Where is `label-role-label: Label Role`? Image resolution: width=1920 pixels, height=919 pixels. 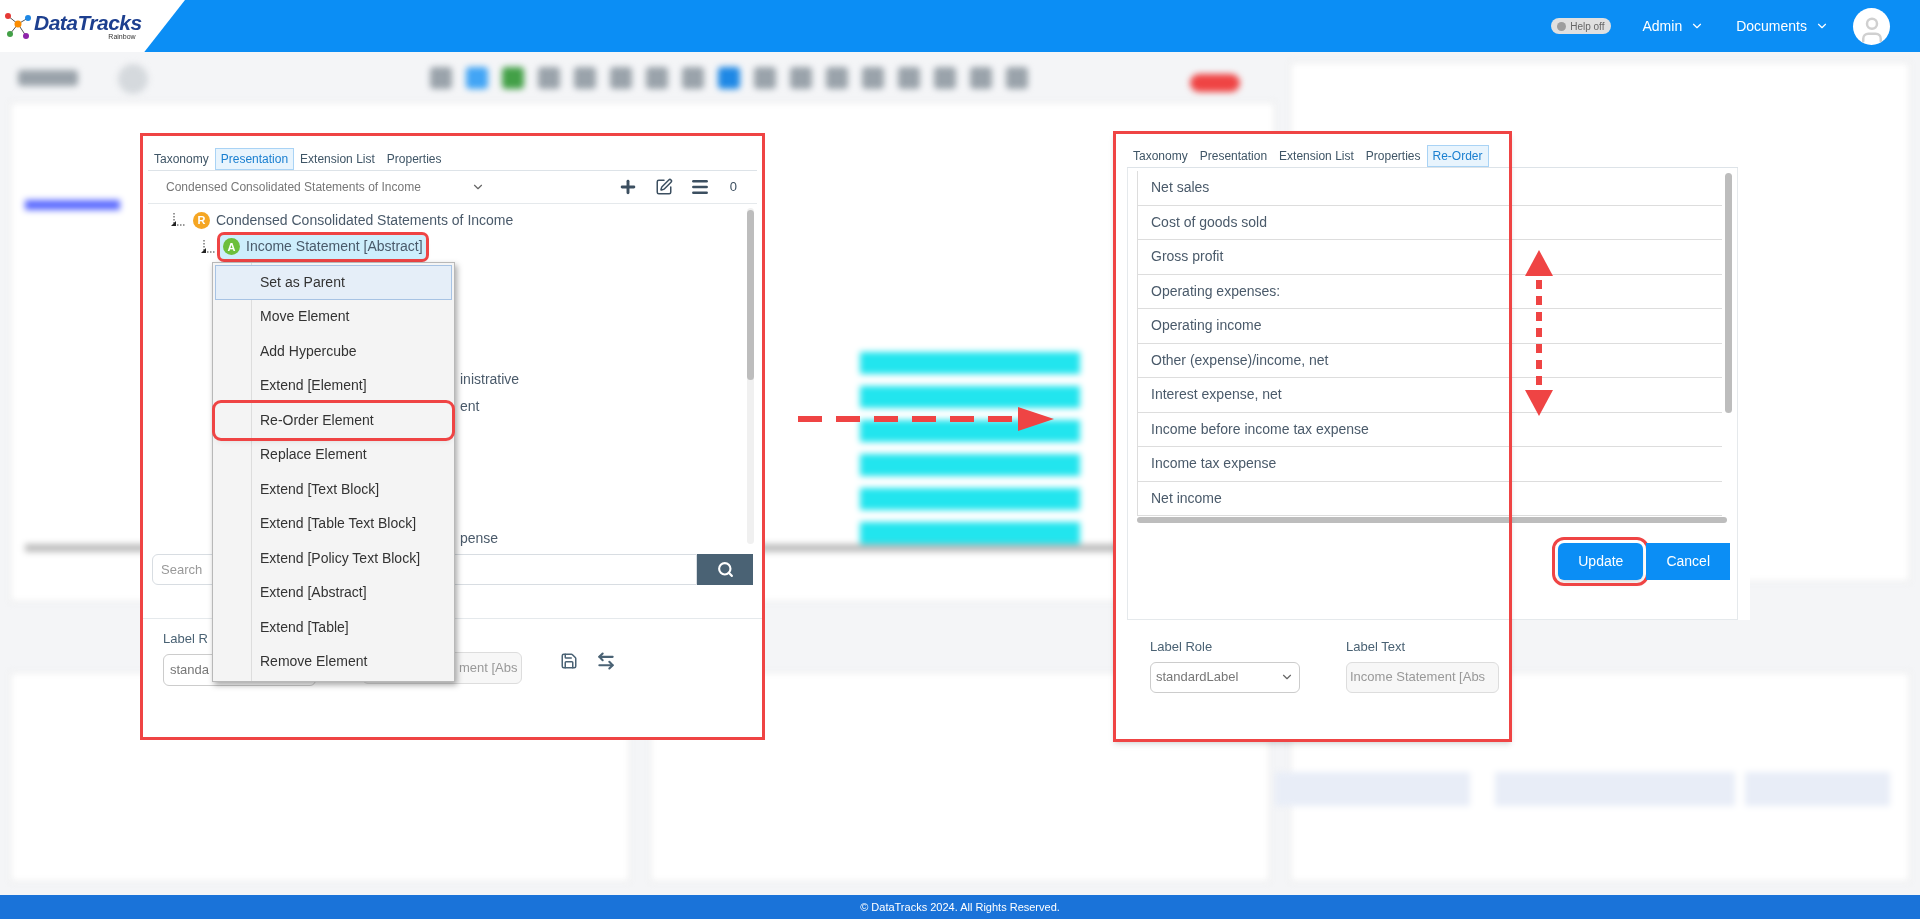
label-role-label: Label Role is located at coordinates (1182, 647).